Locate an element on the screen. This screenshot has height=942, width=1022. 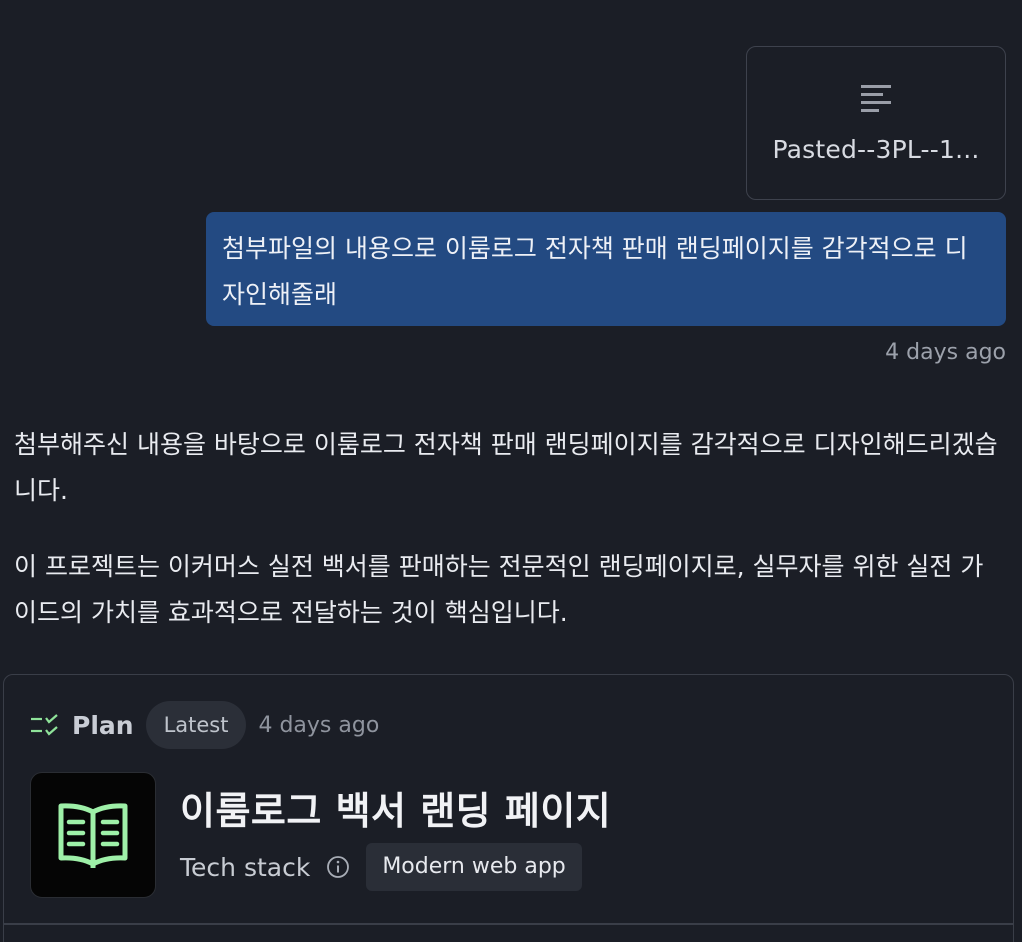
user-message-timestamp: 4 days ago is located at coordinates (945, 352).